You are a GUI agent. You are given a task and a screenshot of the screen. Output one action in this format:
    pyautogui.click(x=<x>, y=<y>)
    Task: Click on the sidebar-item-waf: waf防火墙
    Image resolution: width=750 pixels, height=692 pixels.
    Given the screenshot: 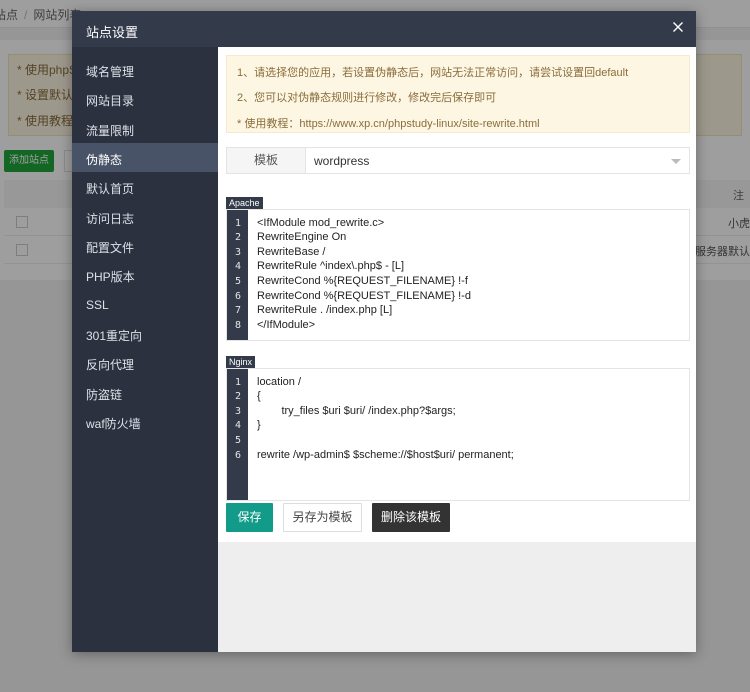 What is the action you would take?
    pyautogui.click(x=145, y=421)
    